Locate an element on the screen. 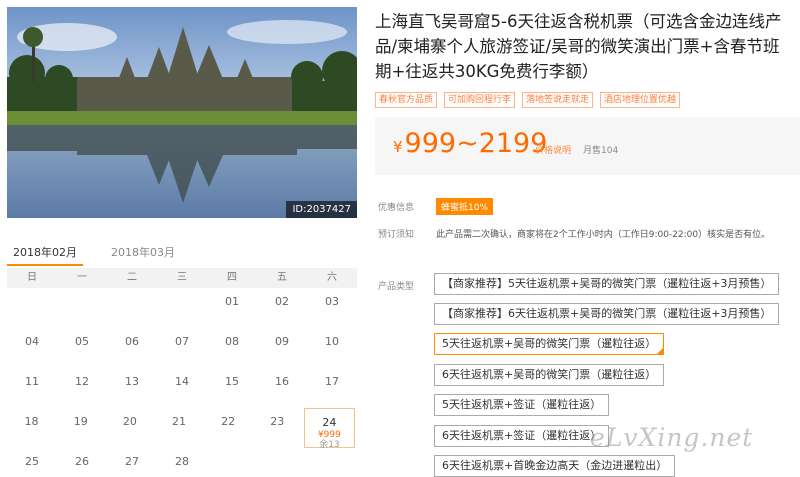 The image size is (800, 477). calendar-day: 14 is located at coordinates (182, 388).